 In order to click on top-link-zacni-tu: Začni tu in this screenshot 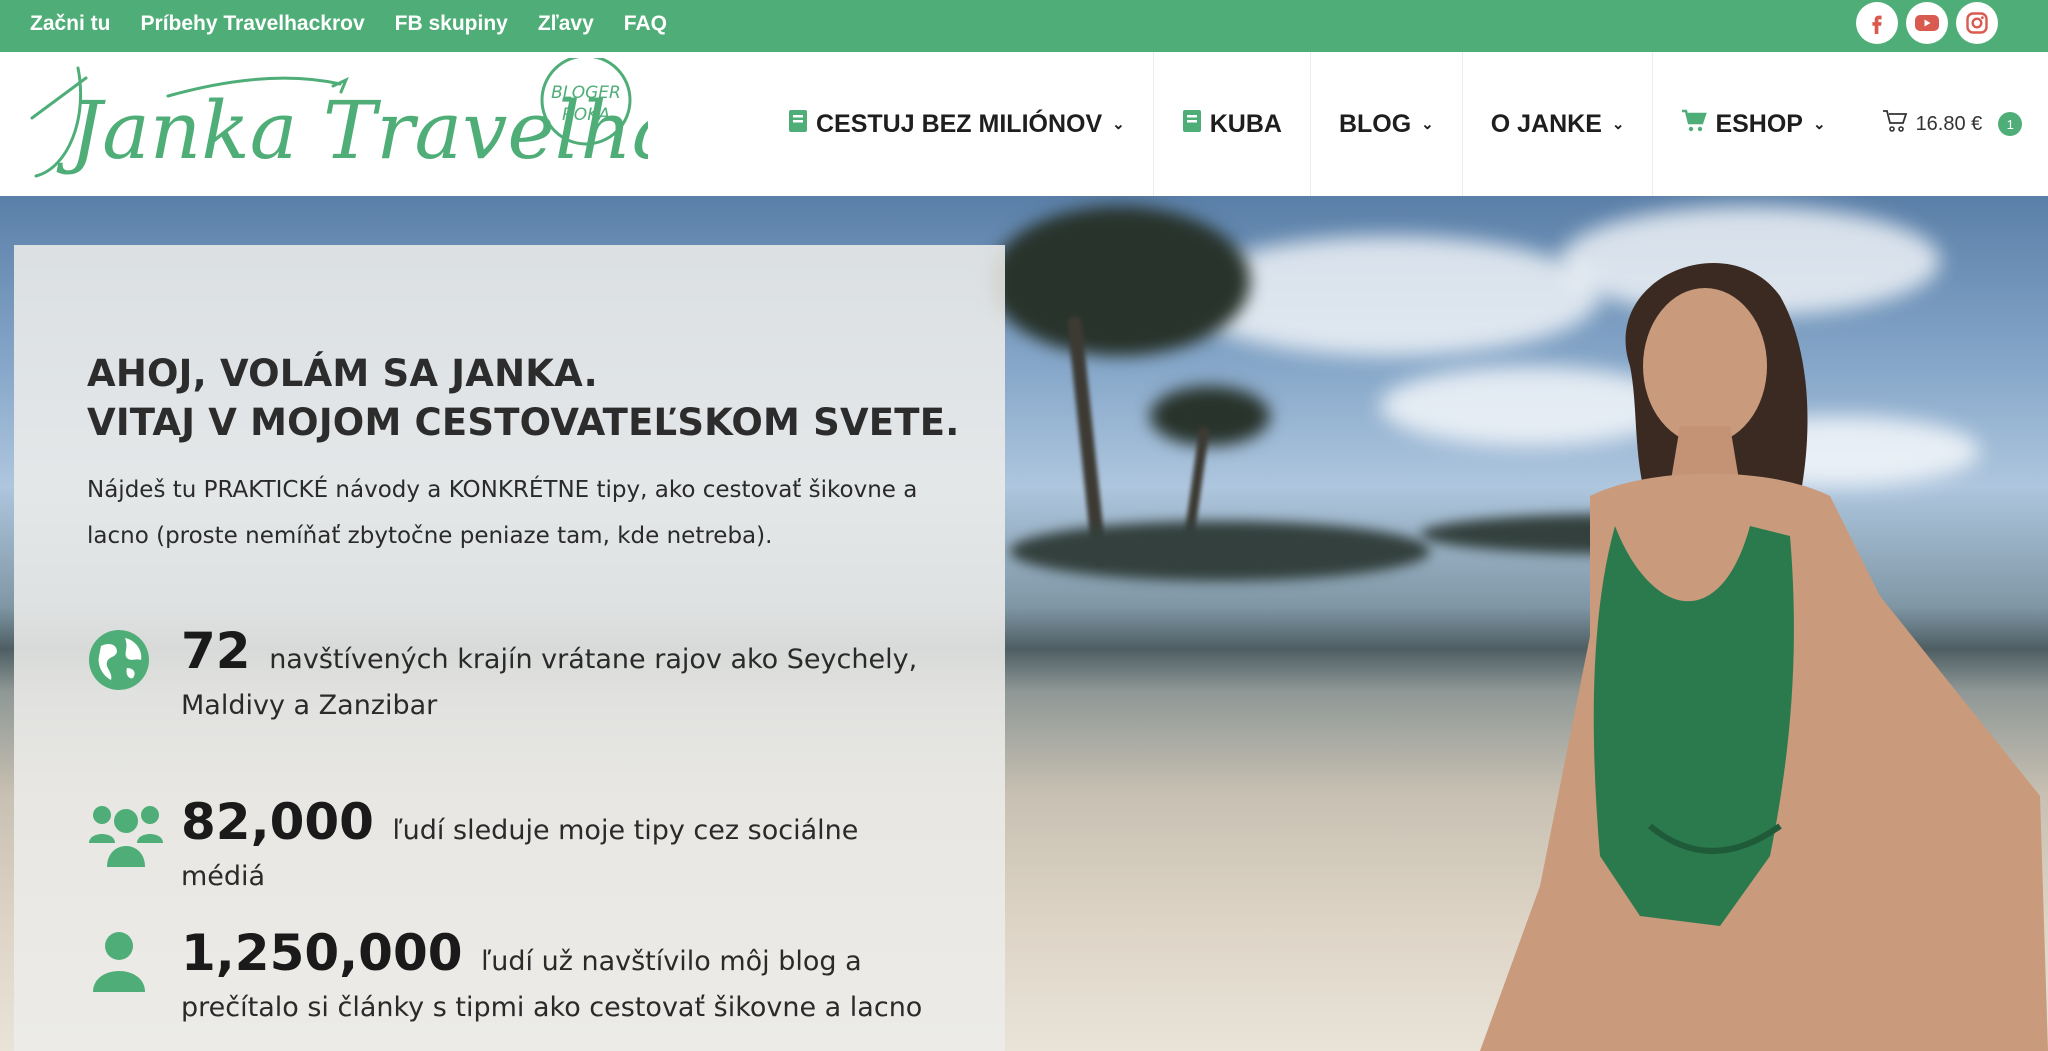, I will do `click(70, 24)`.